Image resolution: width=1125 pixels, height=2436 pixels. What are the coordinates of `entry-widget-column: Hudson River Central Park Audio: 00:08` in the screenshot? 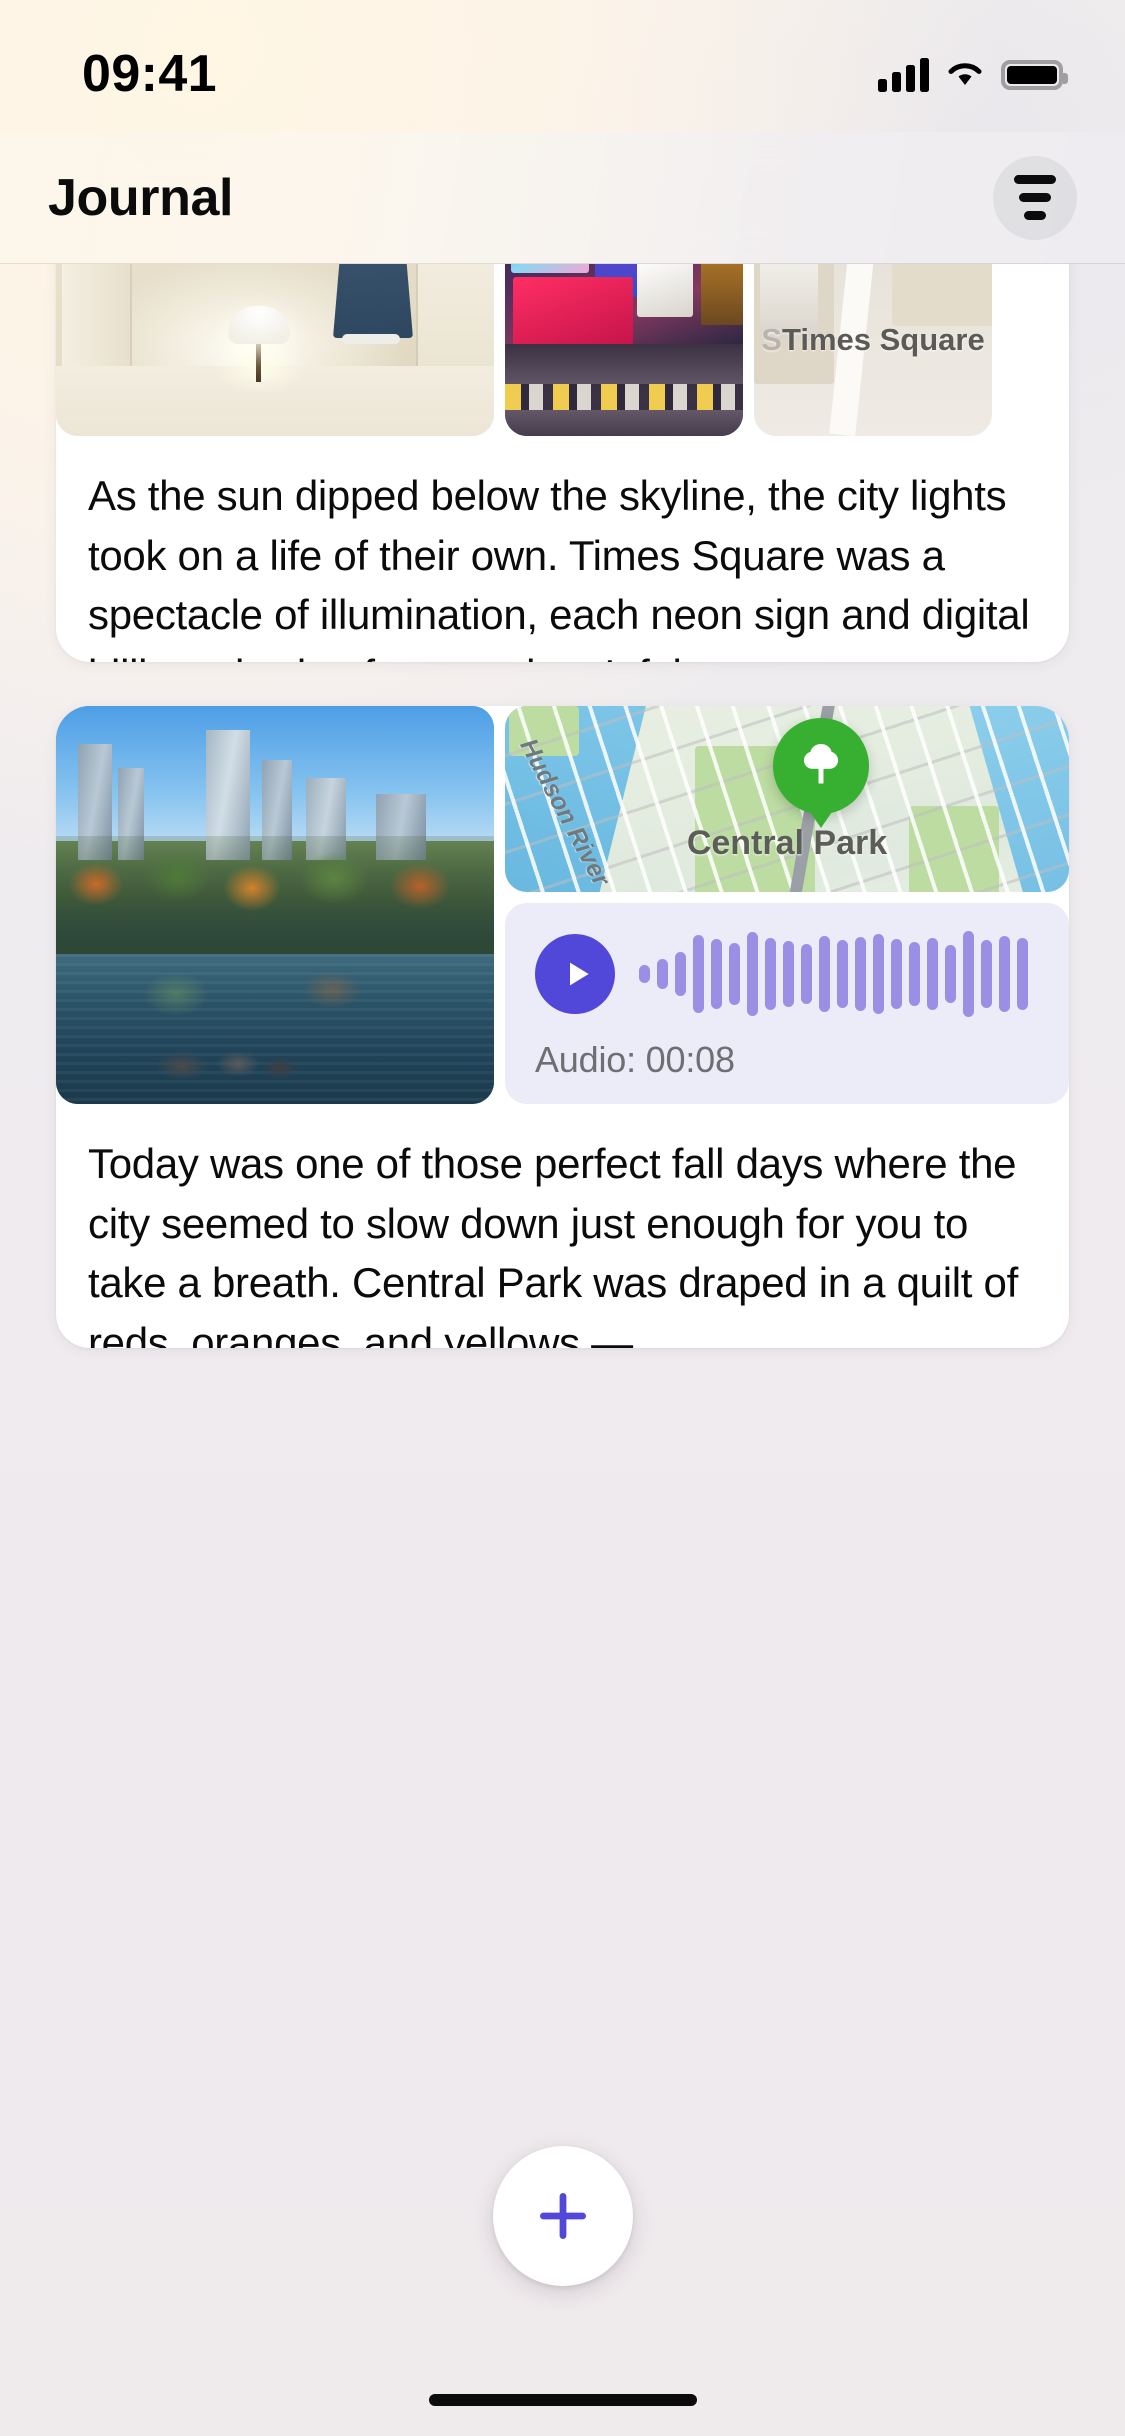 It's located at (787, 905).